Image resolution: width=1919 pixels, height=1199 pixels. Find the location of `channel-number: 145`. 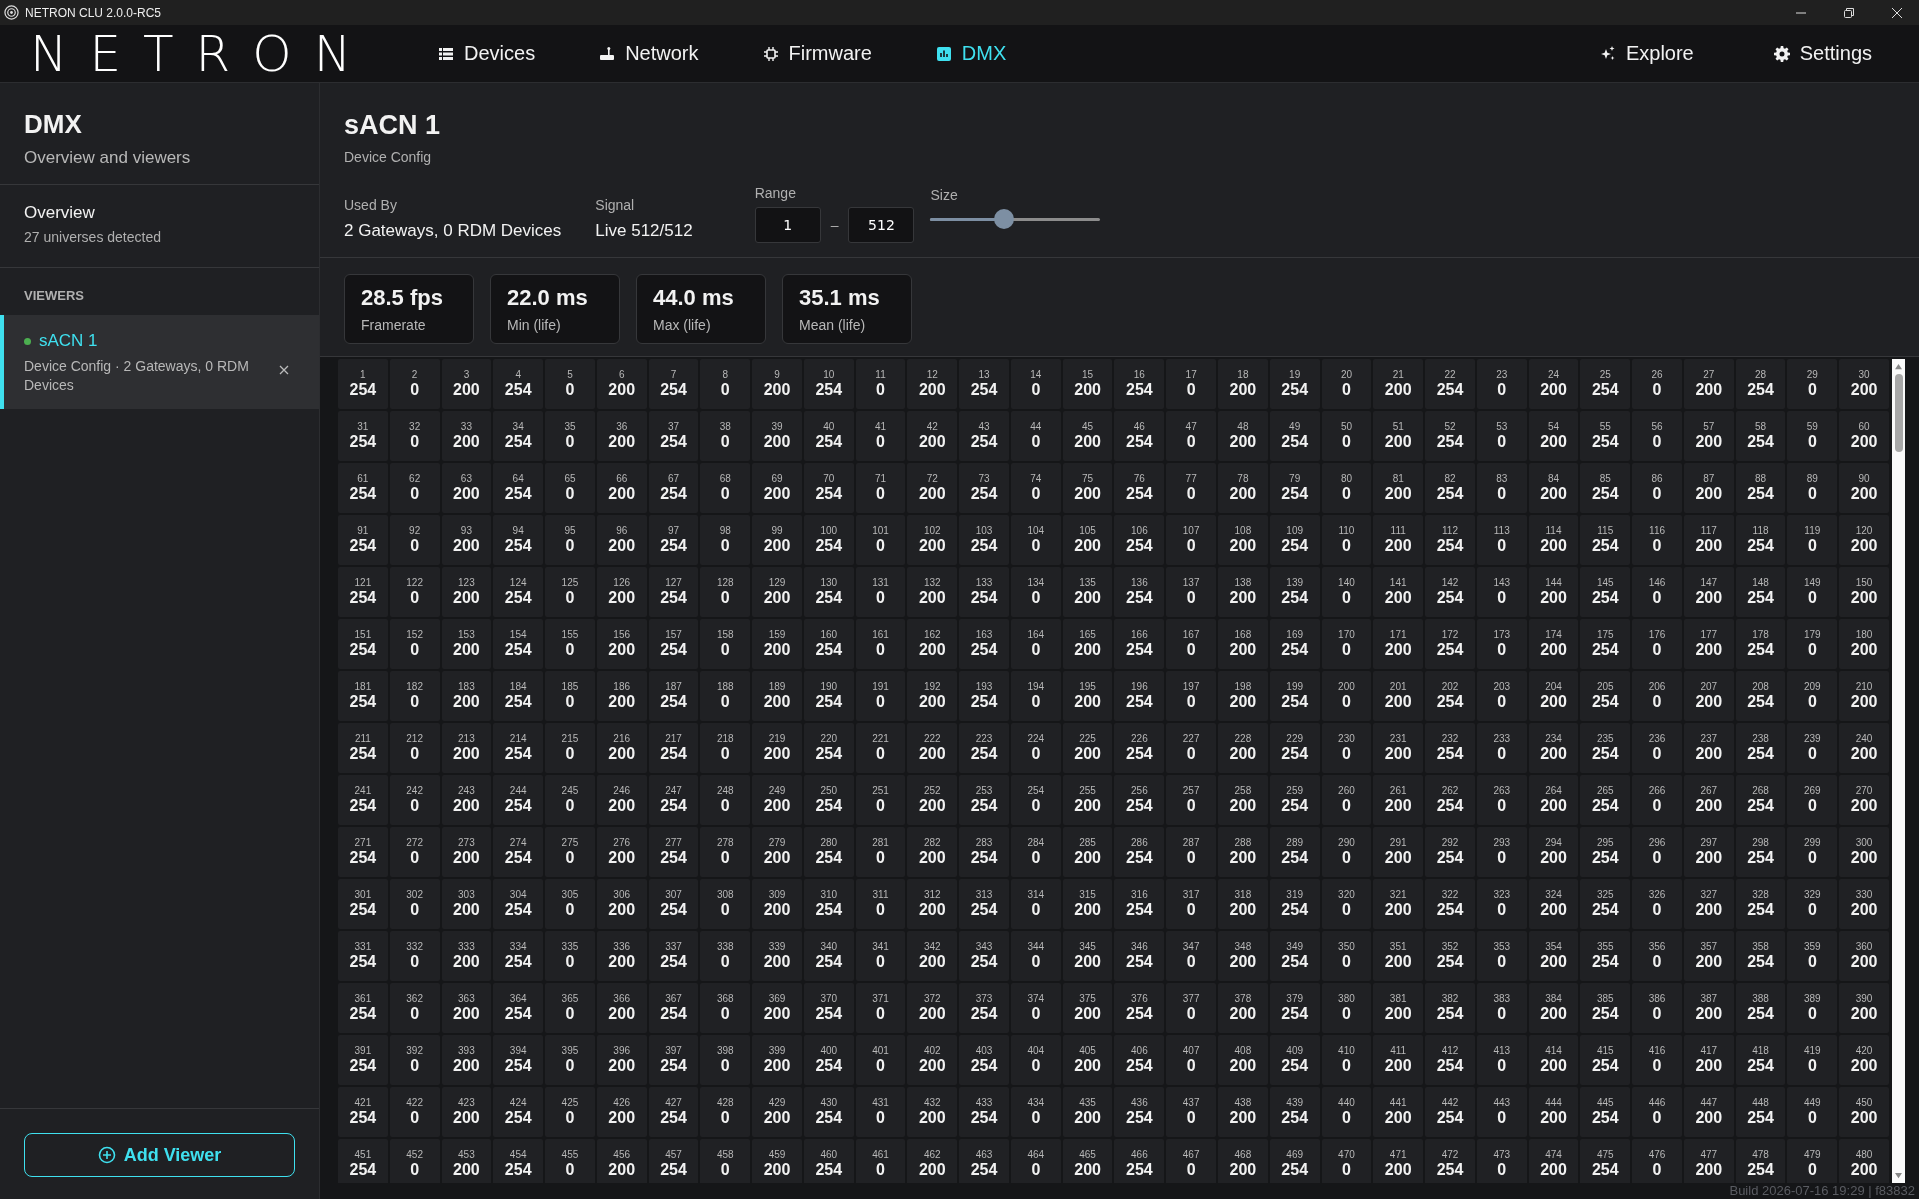

channel-number: 145 is located at coordinates (1605, 583).